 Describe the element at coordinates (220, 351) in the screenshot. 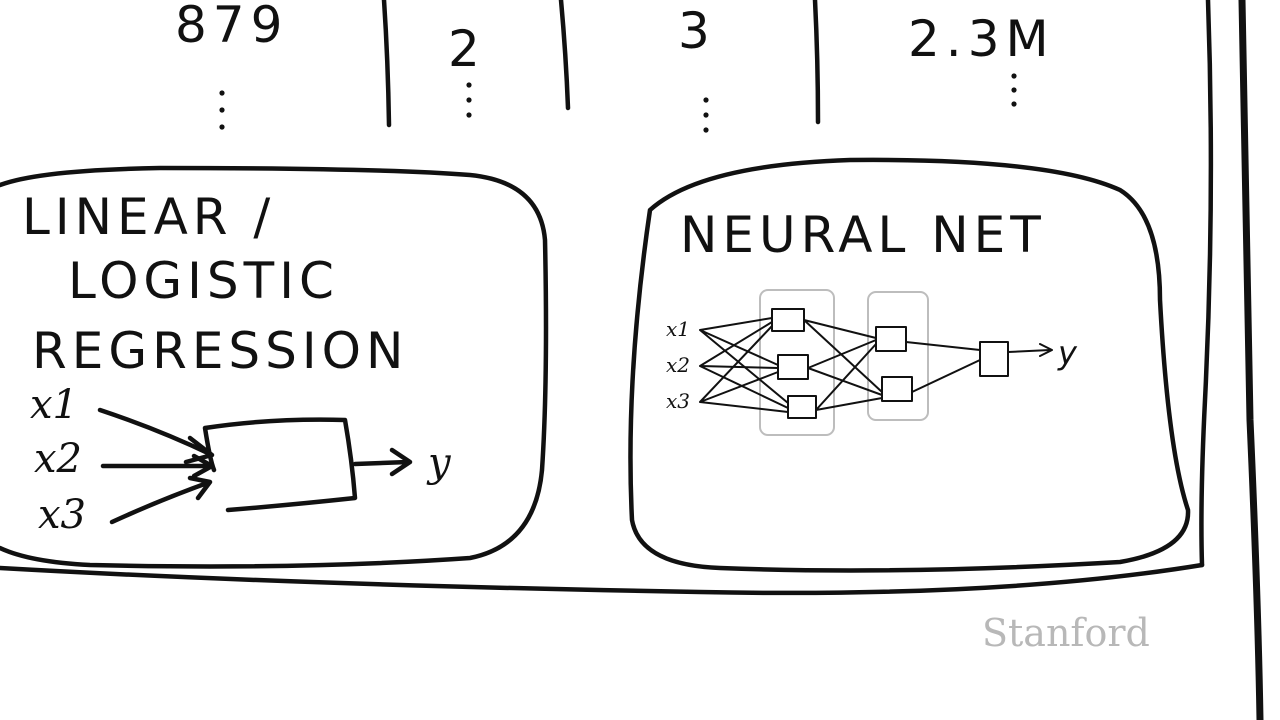

I see `linear-title-line-3: REGRESSION` at that location.